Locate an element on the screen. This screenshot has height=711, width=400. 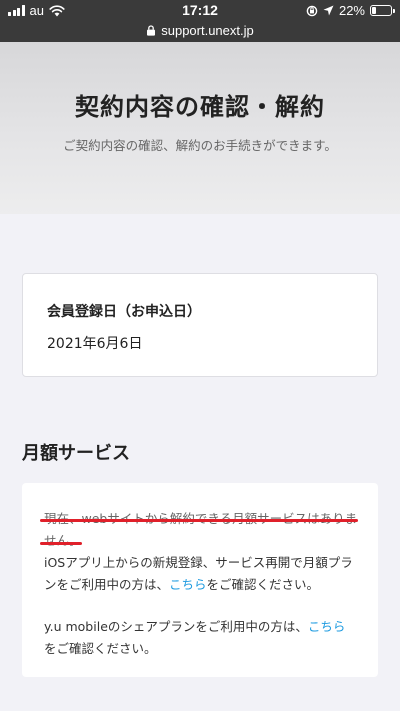
ios-notice-line1: iOSアプリ上からの新規登録、サービス再開で月額プラ is located at coordinates (198, 562).